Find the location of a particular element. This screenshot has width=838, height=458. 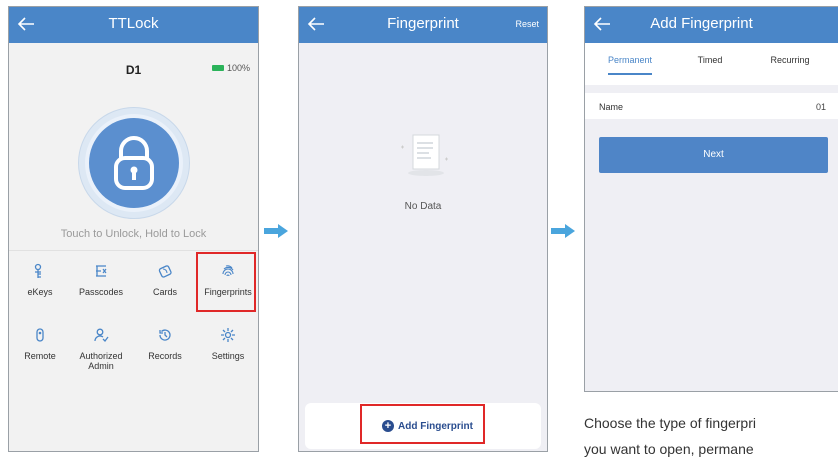

admin-icon is located at coordinates (101, 335).